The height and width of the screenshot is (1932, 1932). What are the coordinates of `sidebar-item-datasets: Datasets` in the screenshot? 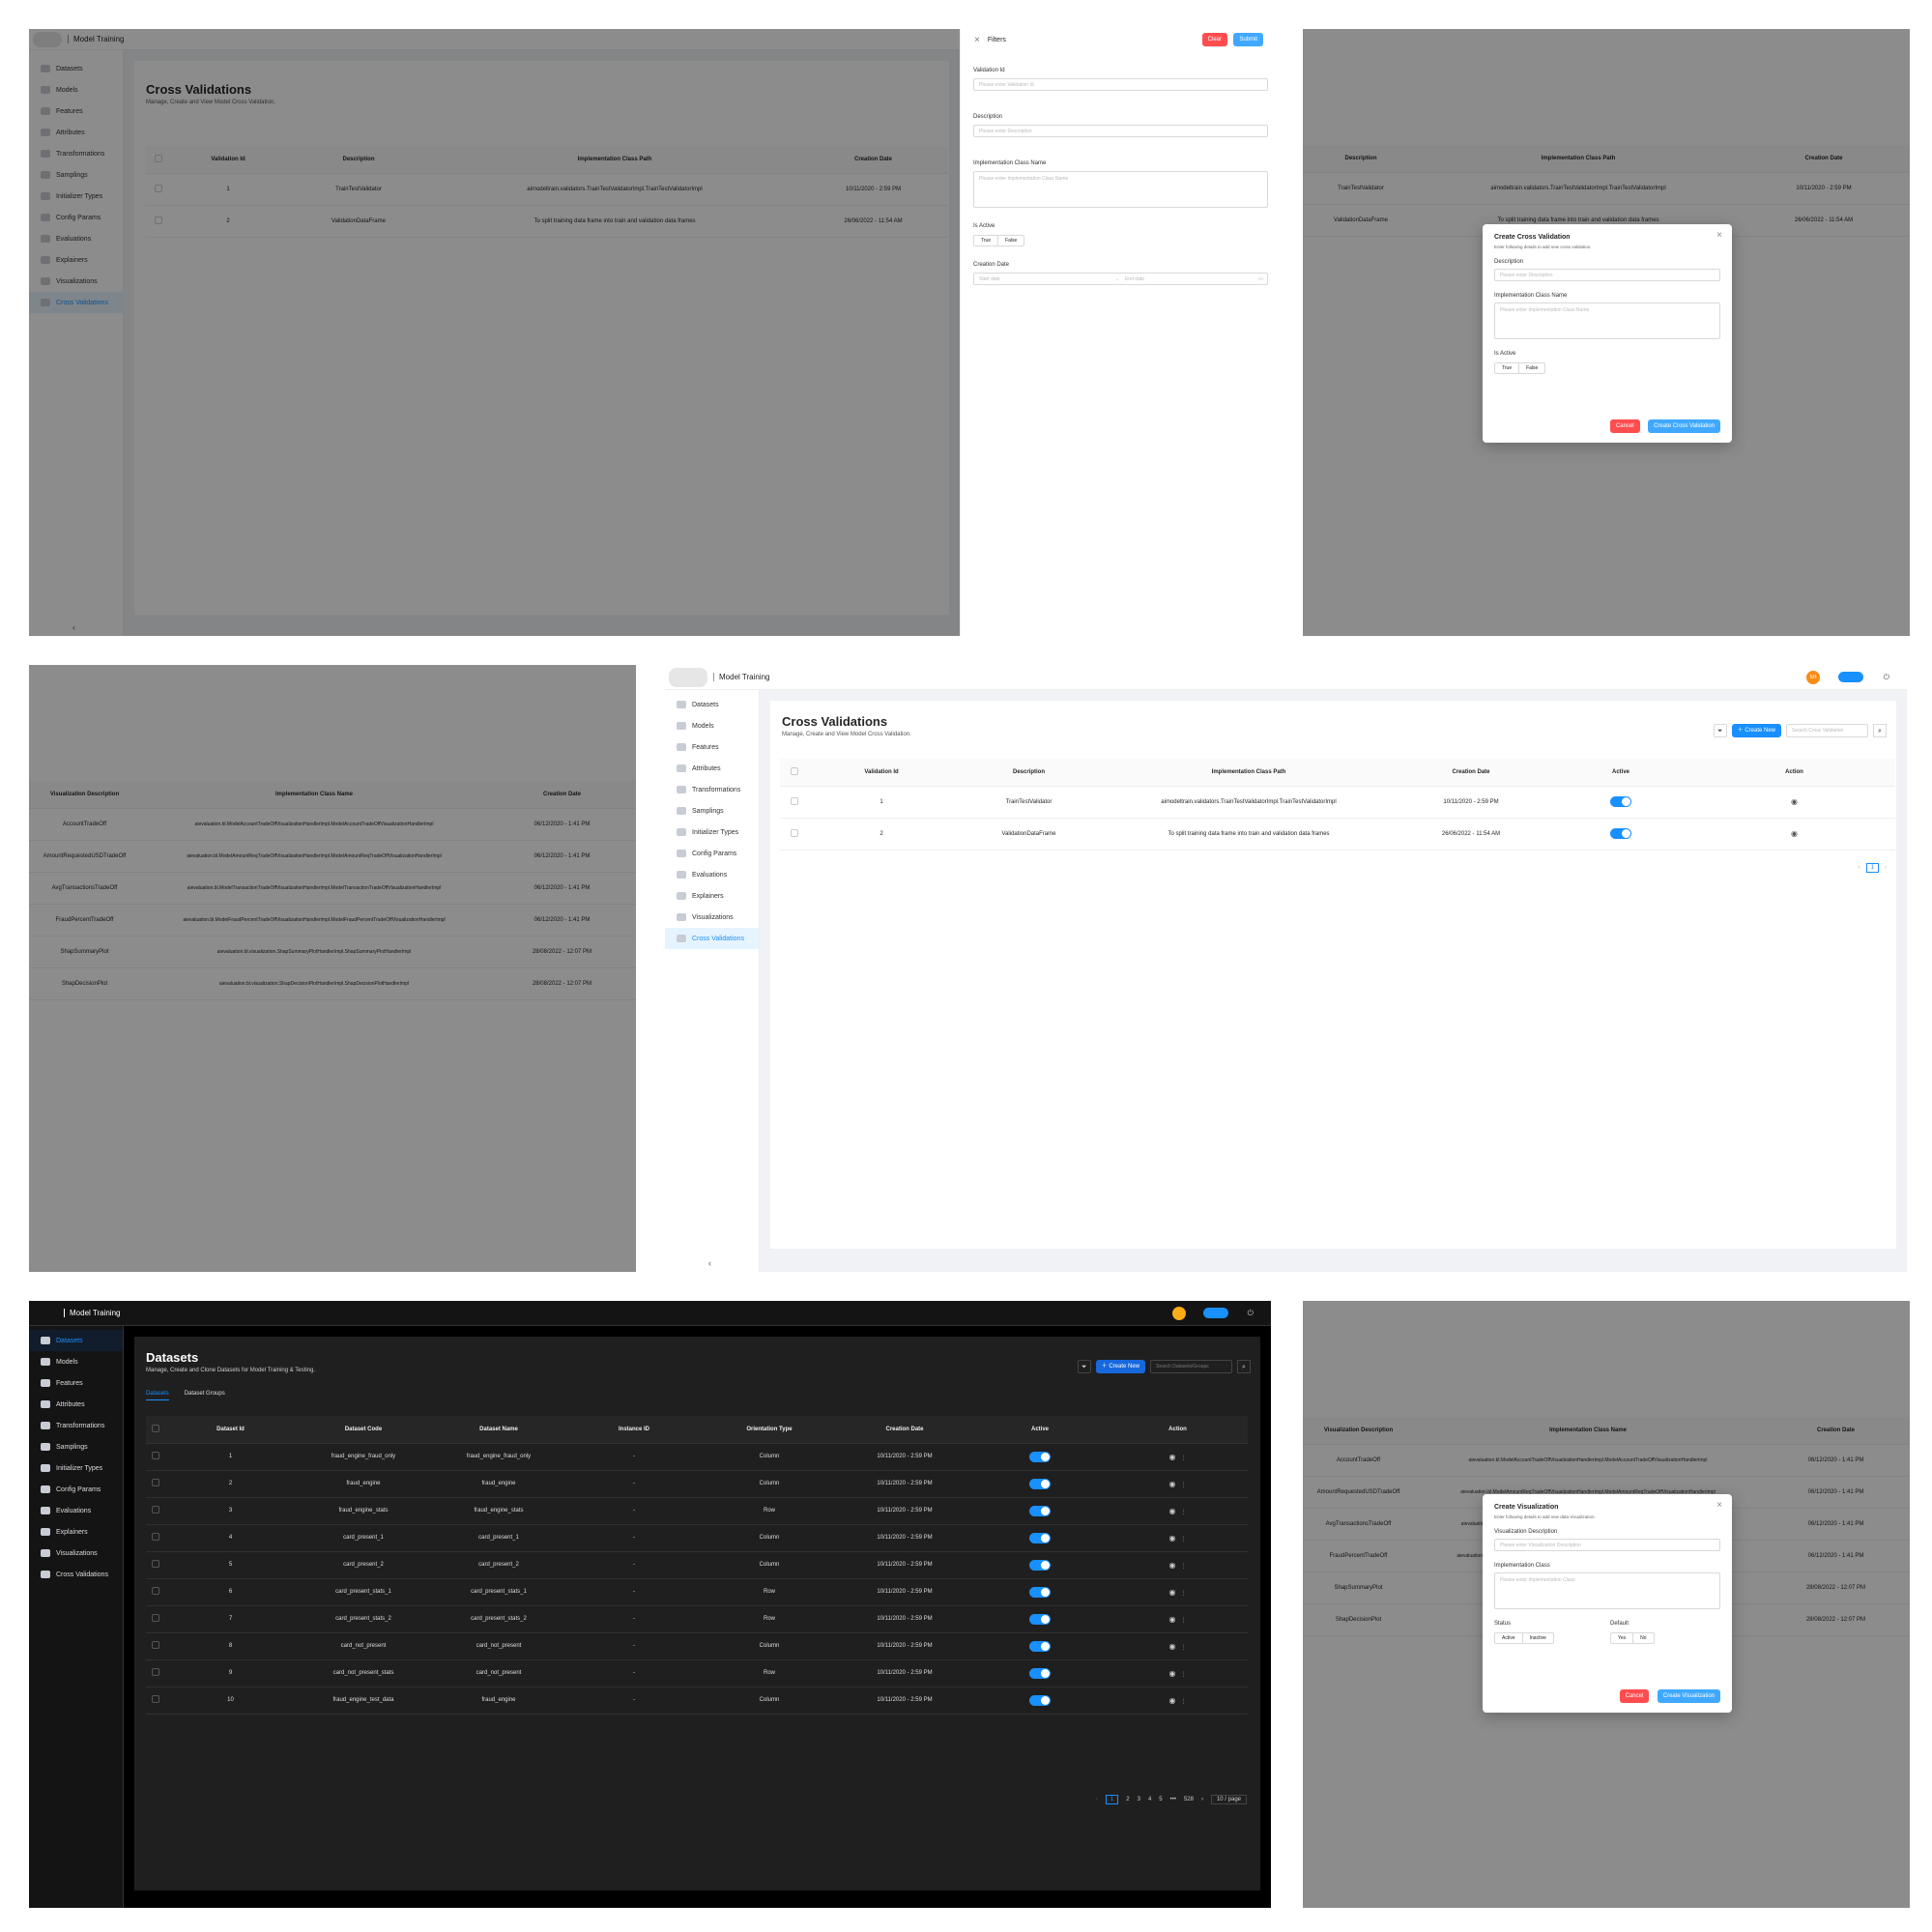 It's located at (76, 68).